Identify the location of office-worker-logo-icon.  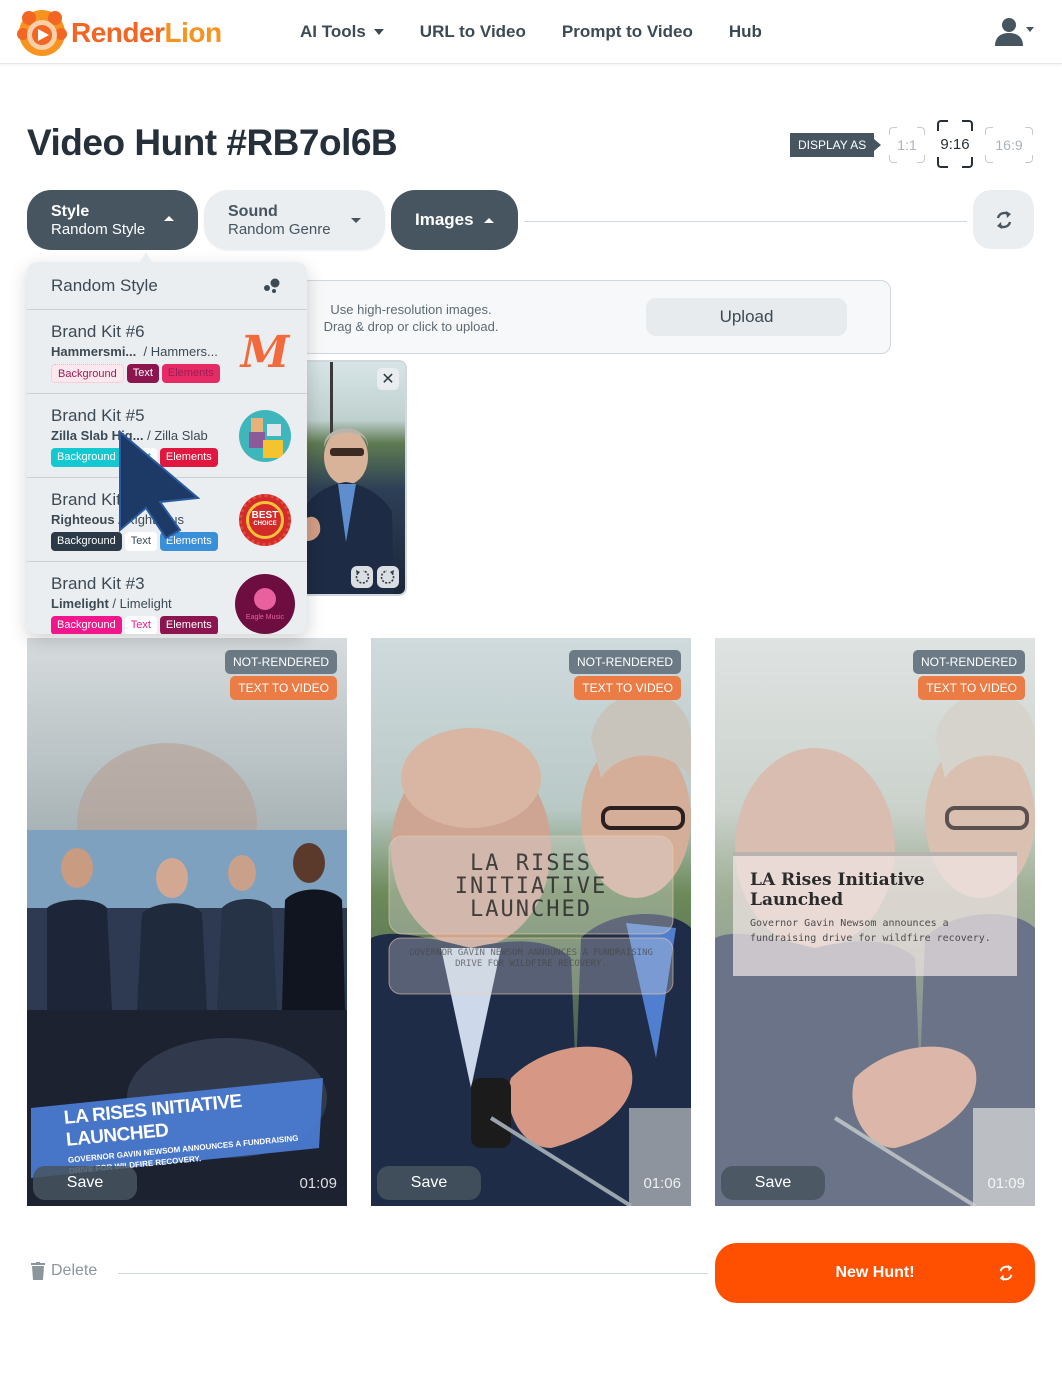
(265, 436).